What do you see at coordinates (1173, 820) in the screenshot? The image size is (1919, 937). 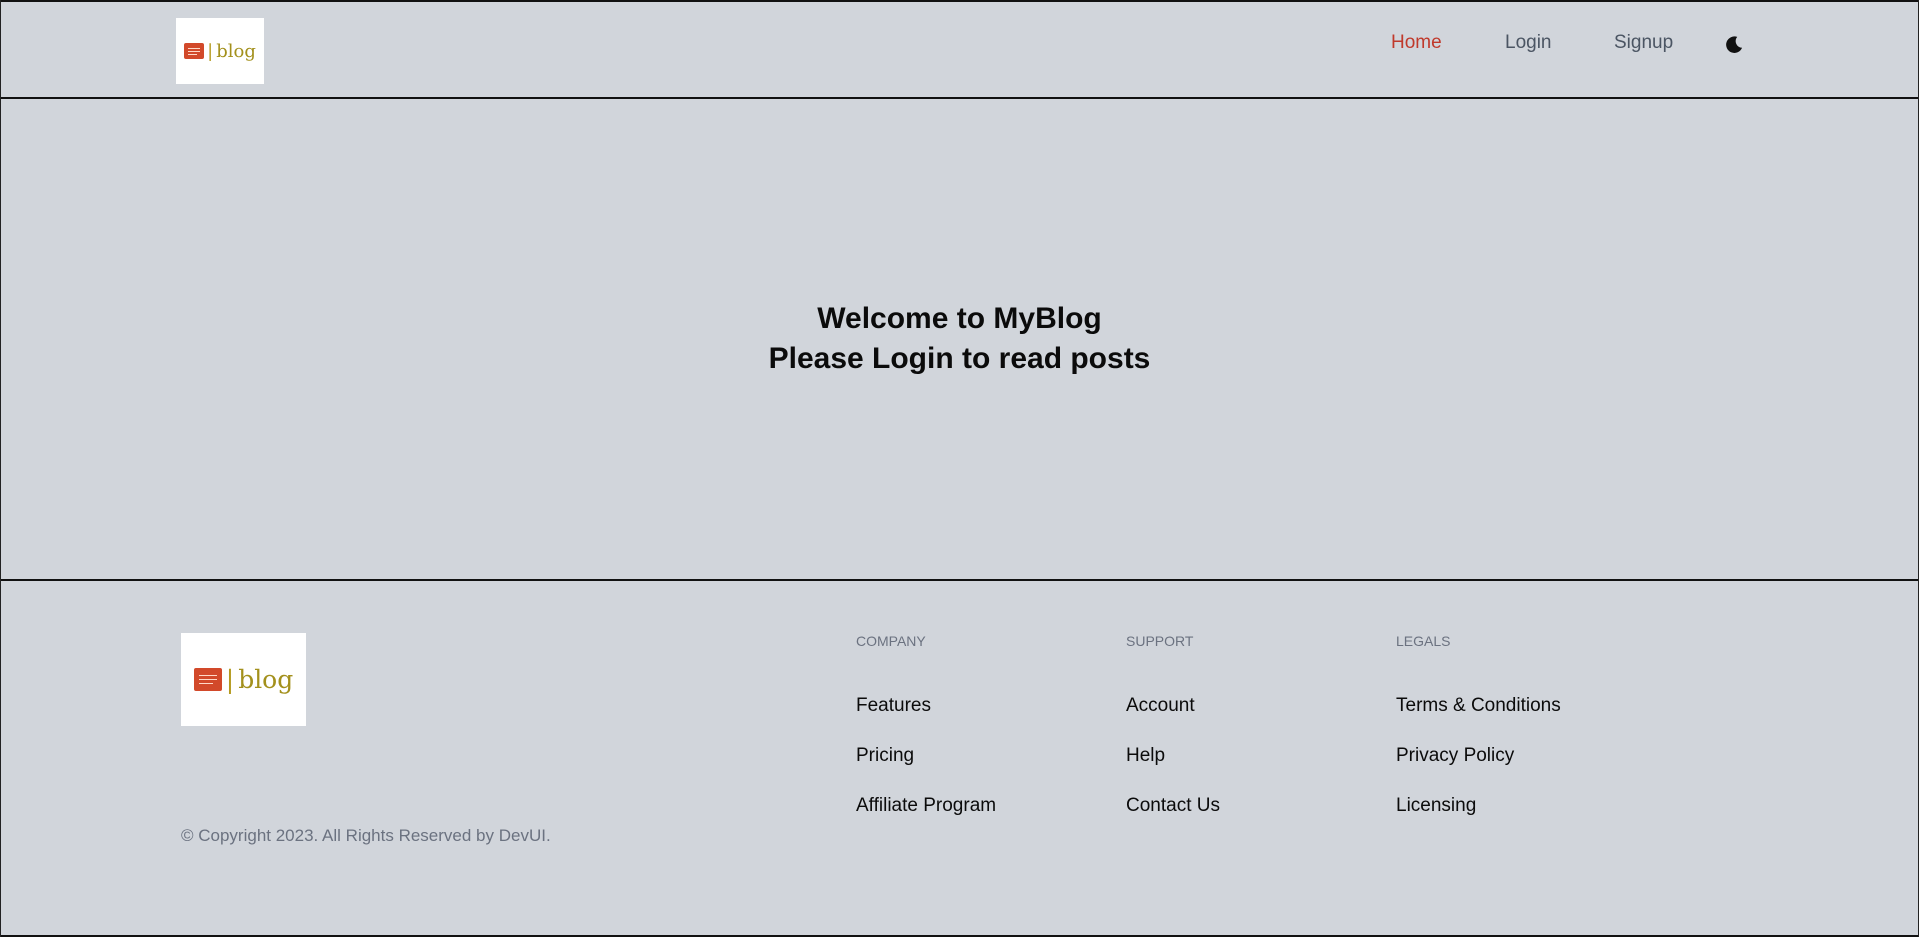 I see `footer-link-contact-us: Contact Us` at bounding box center [1173, 820].